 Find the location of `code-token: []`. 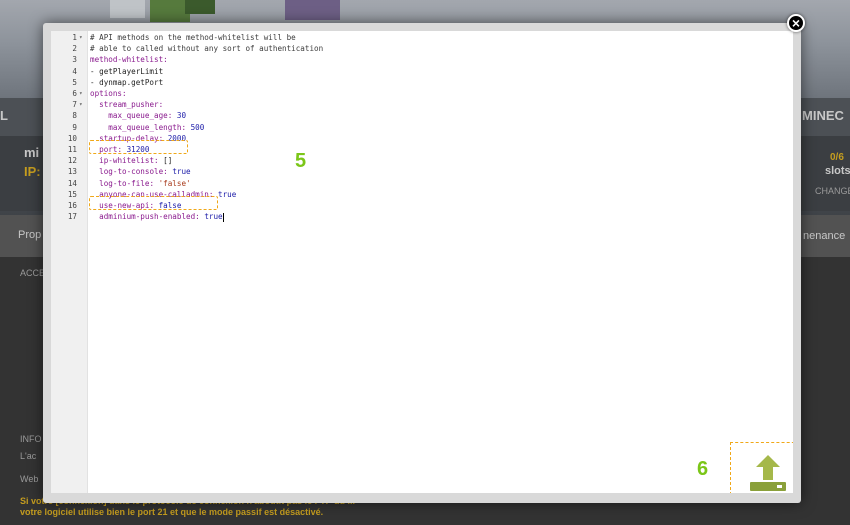

code-token: [] is located at coordinates (168, 161).